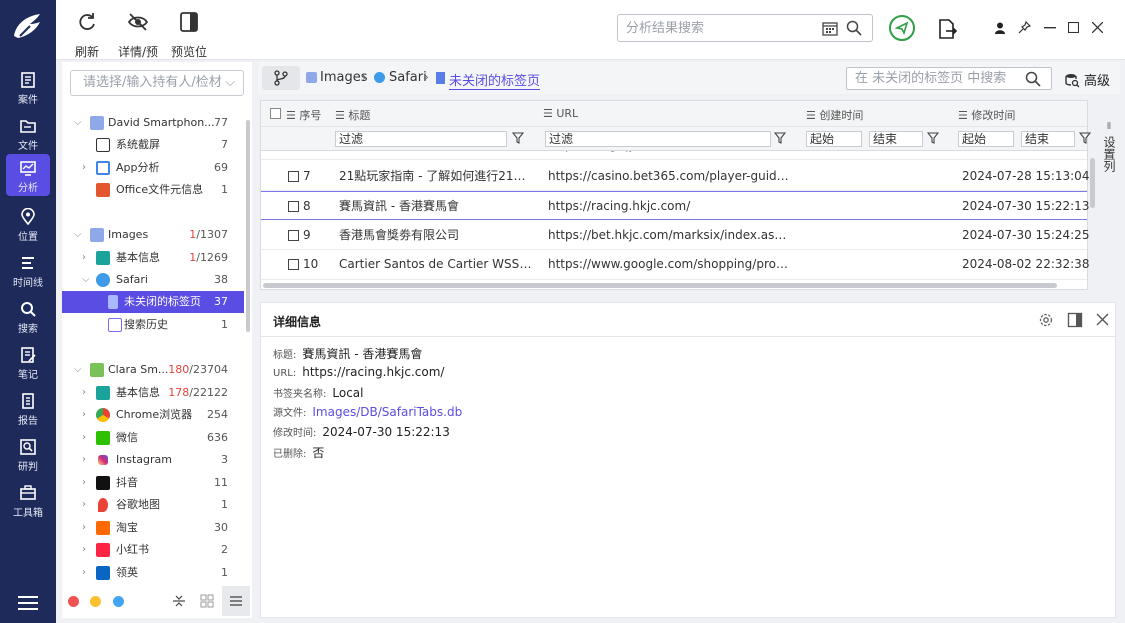  What do you see at coordinates (153, 438) in the screenshot?
I see `tree-item: › 微信 636` at bounding box center [153, 438].